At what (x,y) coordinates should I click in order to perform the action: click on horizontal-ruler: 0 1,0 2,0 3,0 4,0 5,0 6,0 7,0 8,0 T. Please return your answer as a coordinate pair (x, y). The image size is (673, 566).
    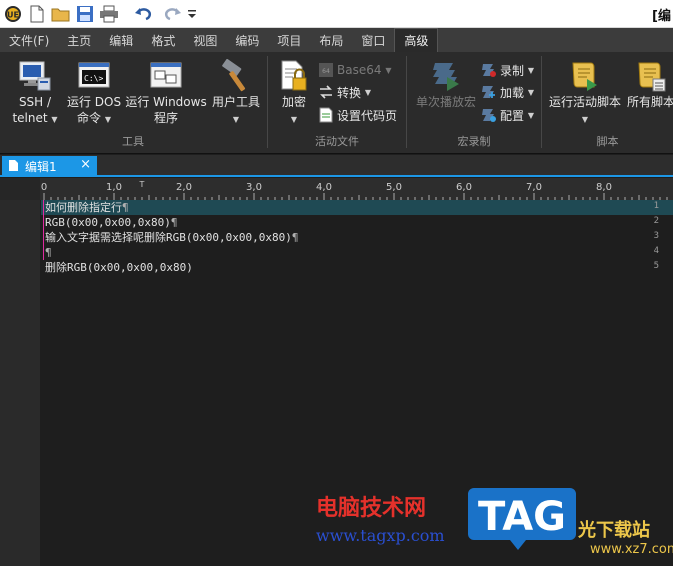
    Looking at the image, I should click on (336, 189).